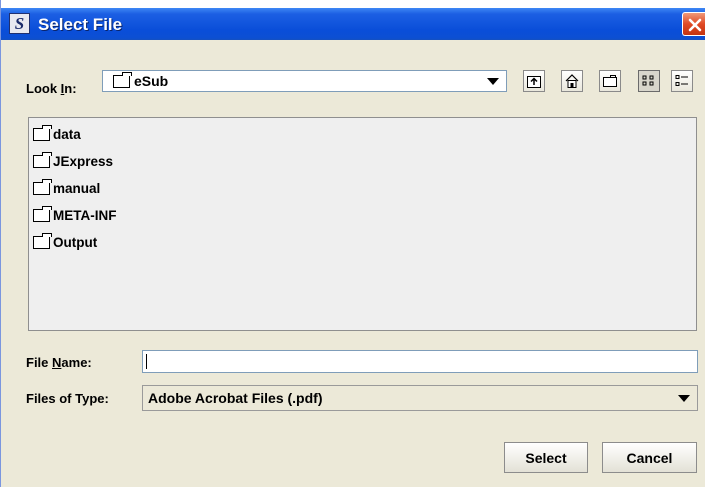 Image resolution: width=705 pixels, height=487 pixels. I want to click on look-in-dropdown: eSub, so click(304, 81).